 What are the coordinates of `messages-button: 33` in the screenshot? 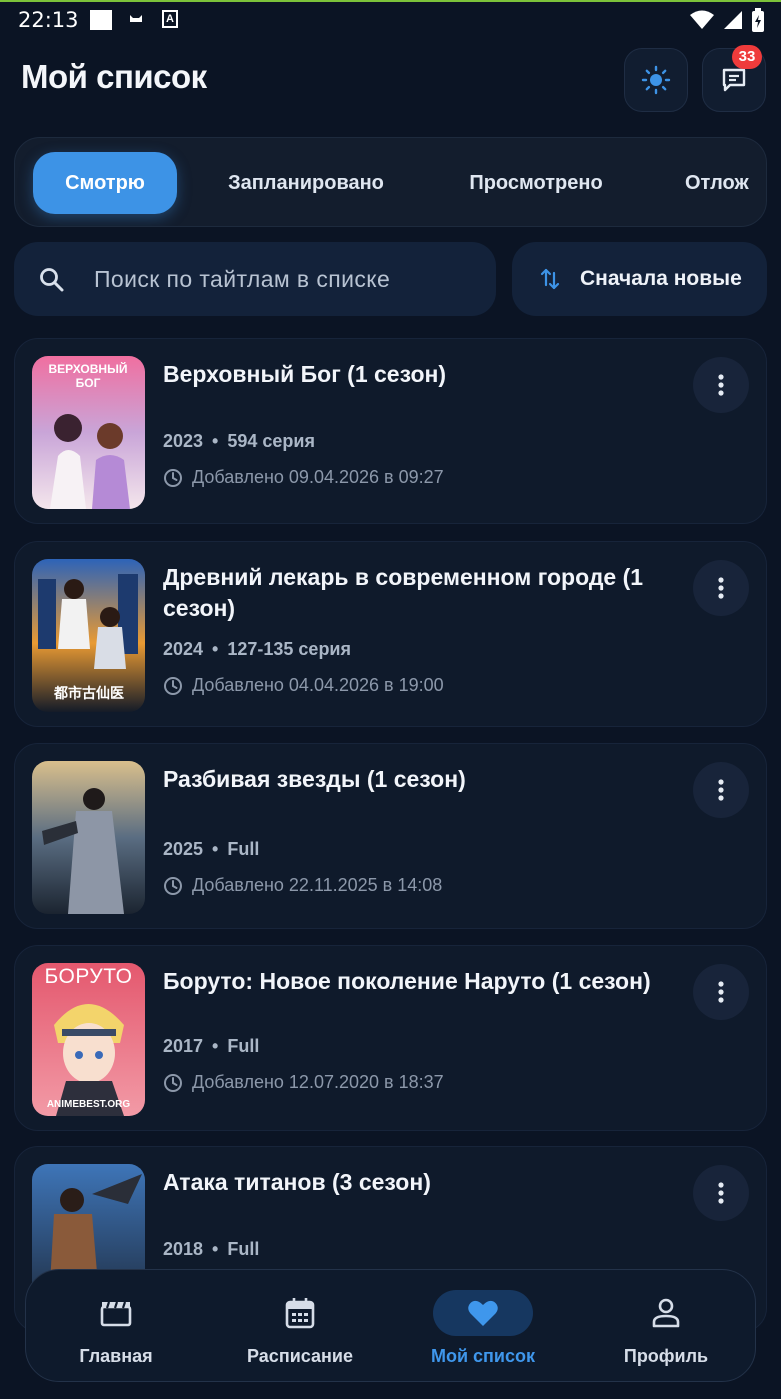 It's located at (734, 78).